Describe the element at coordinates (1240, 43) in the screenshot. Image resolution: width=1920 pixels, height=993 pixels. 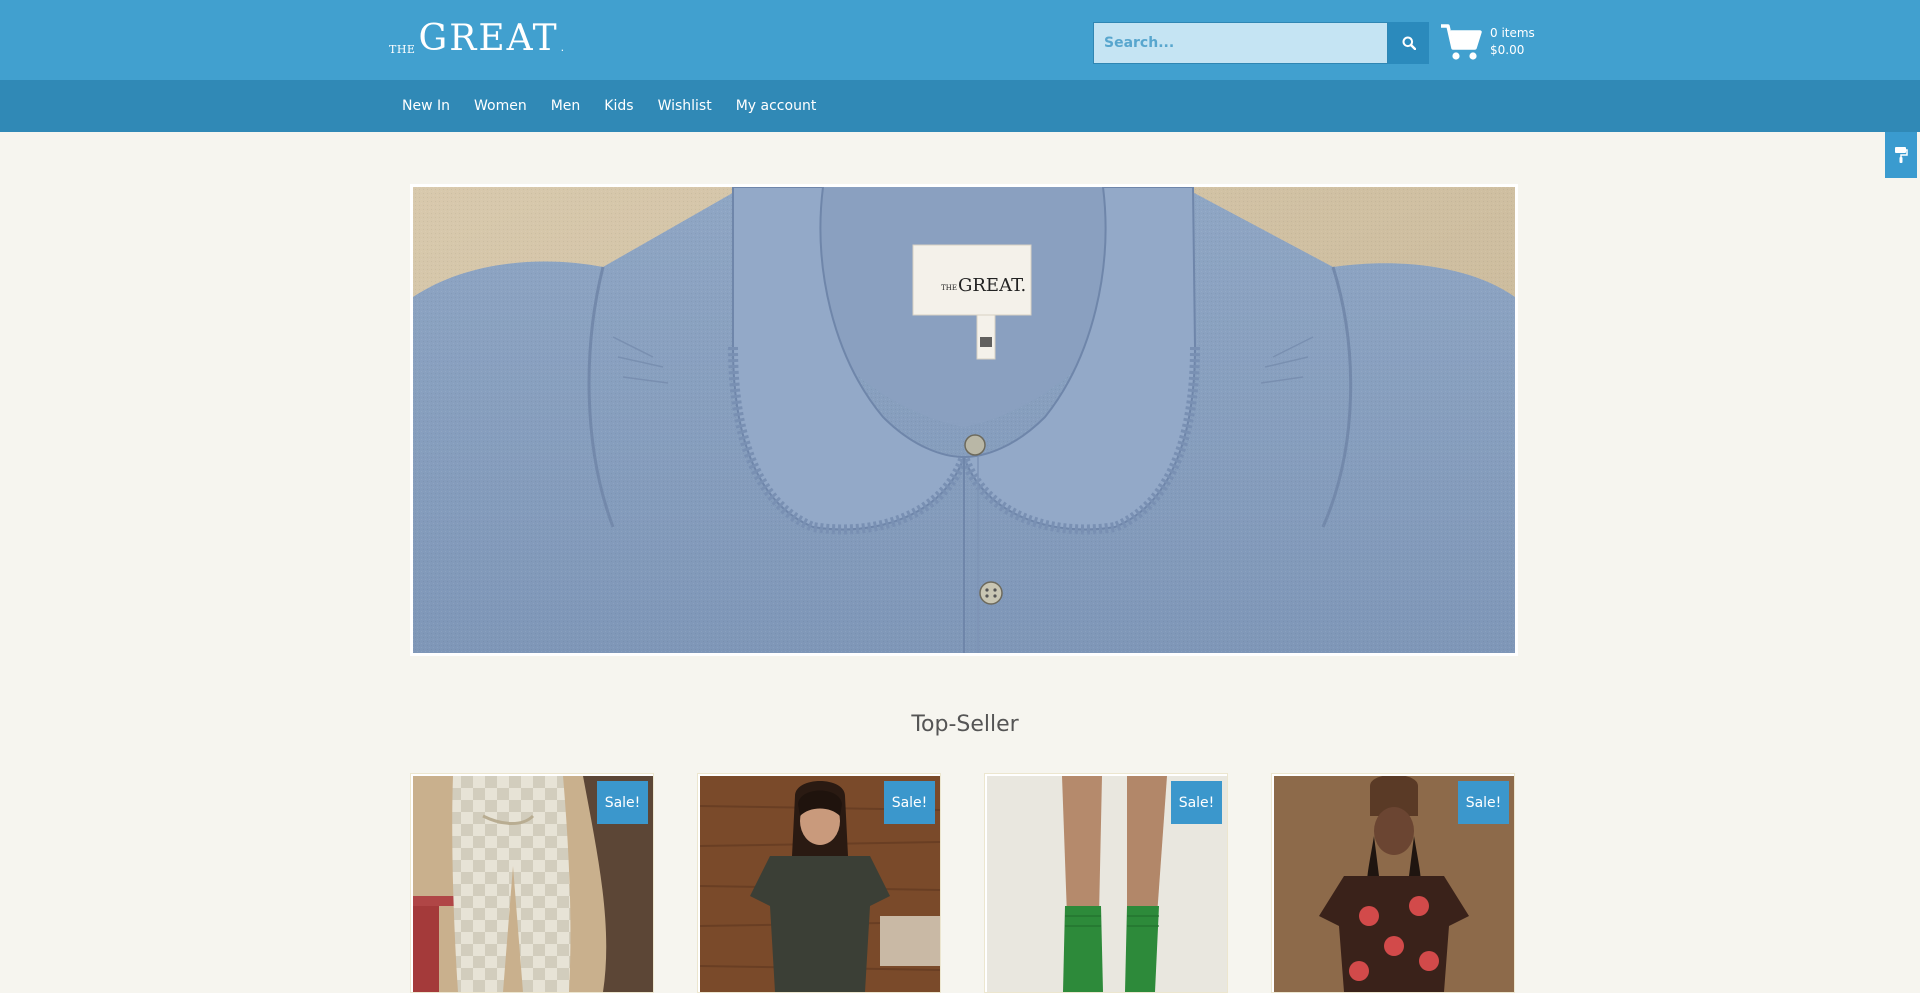
I see `search-input` at that location.